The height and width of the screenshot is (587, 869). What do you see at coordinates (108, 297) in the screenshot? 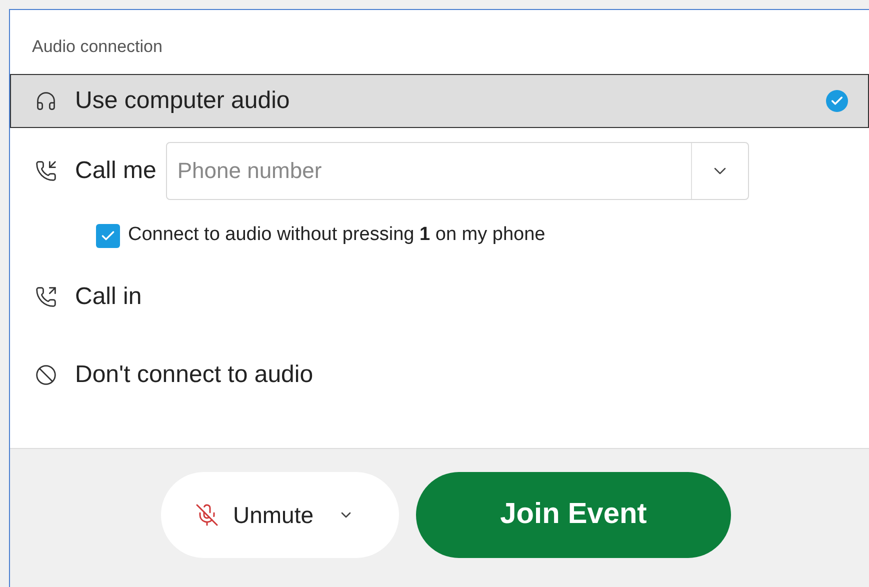
I see `option-label: Call in` at bounding box center [108, 297].